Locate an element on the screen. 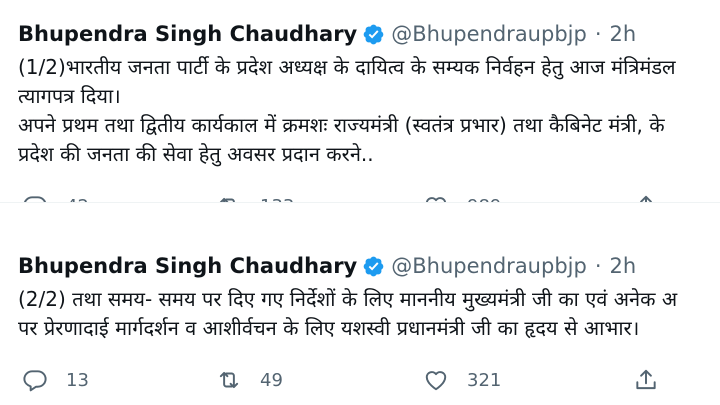  like-button: 321 is located at coordinates (462, 380).